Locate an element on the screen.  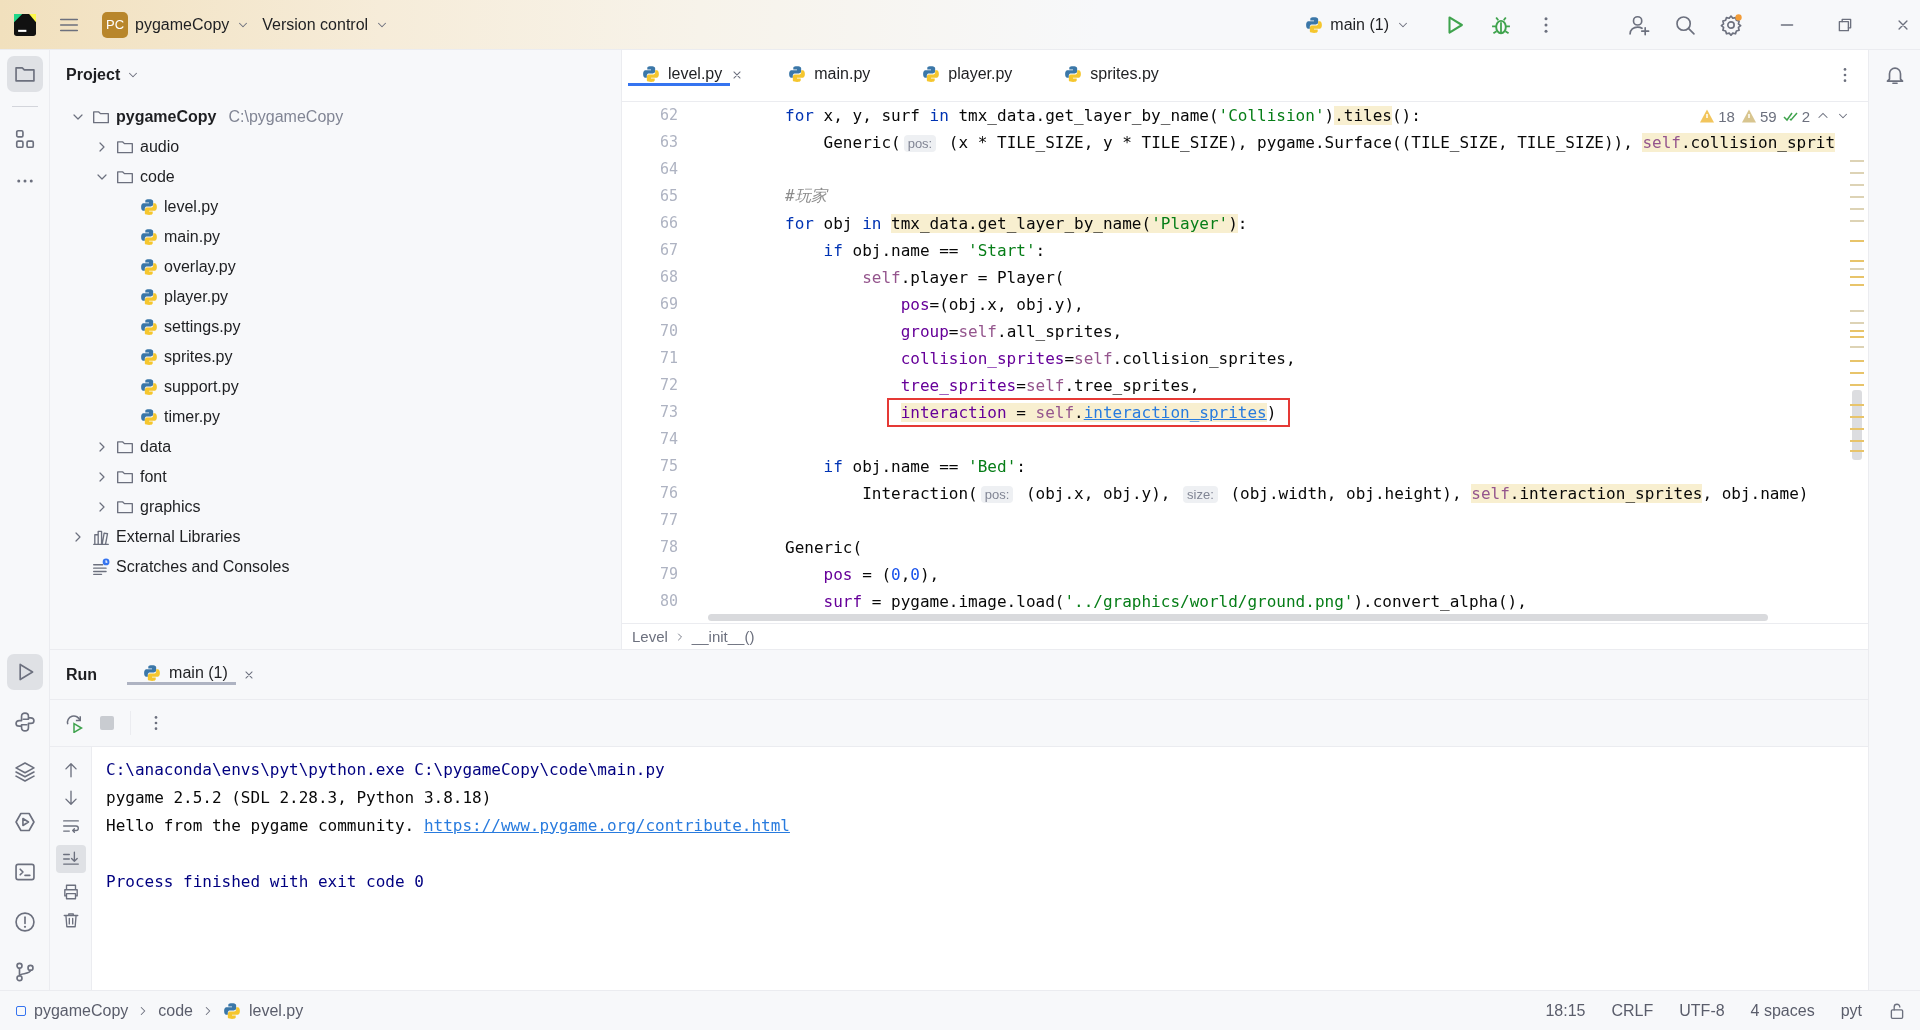
print-icon is located at coordinates (70, 892).